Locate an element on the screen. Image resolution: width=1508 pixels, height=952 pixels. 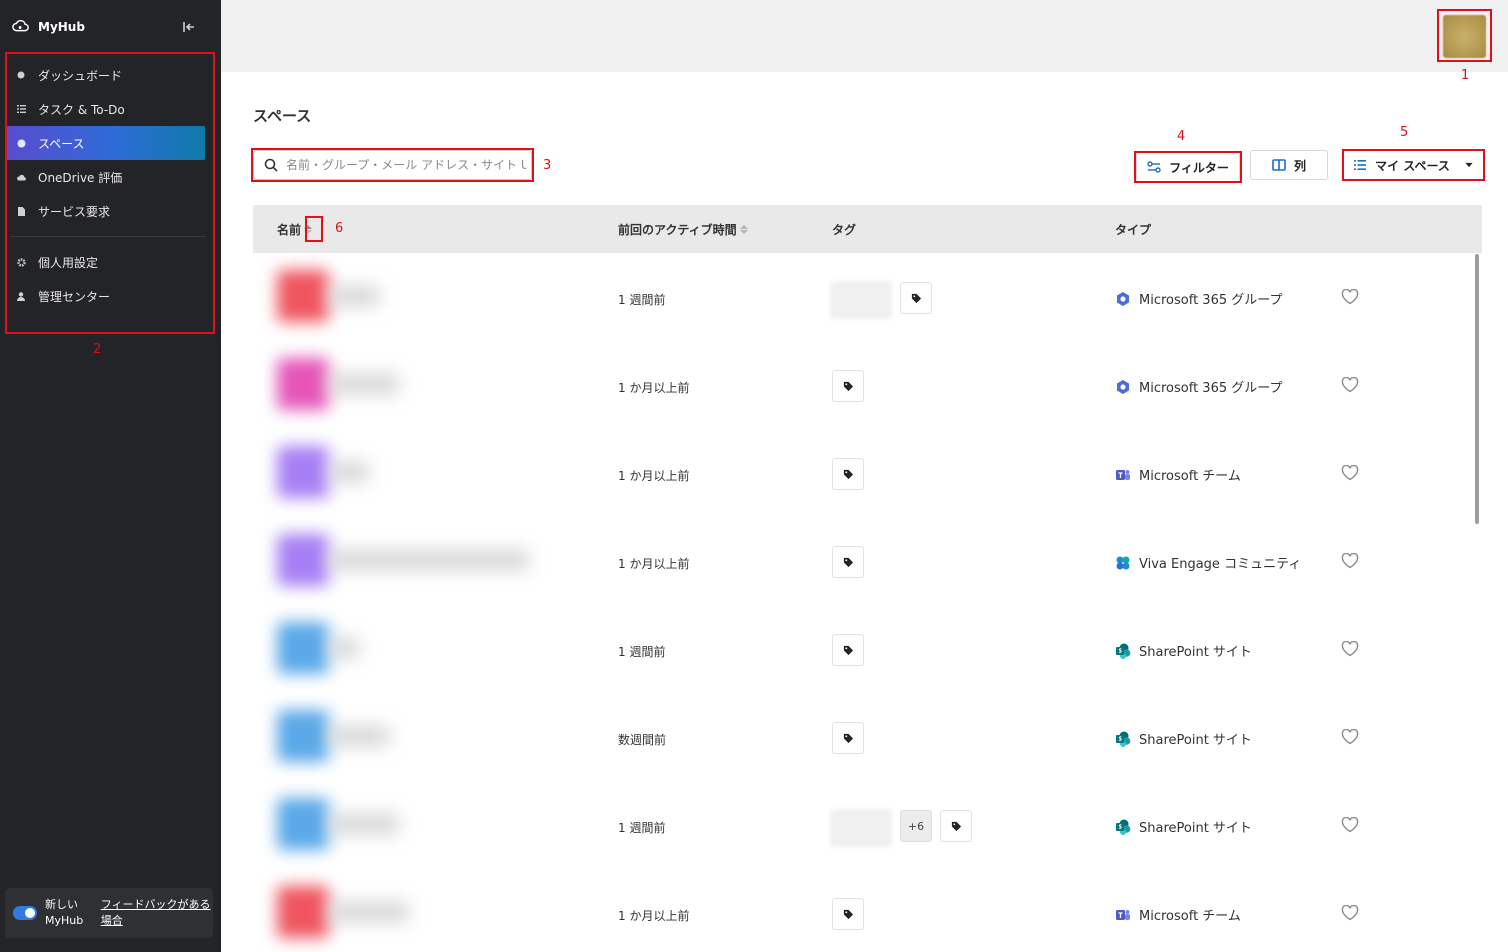
sidebar-item-spaces: スペース is located at coordinates (105, 143).